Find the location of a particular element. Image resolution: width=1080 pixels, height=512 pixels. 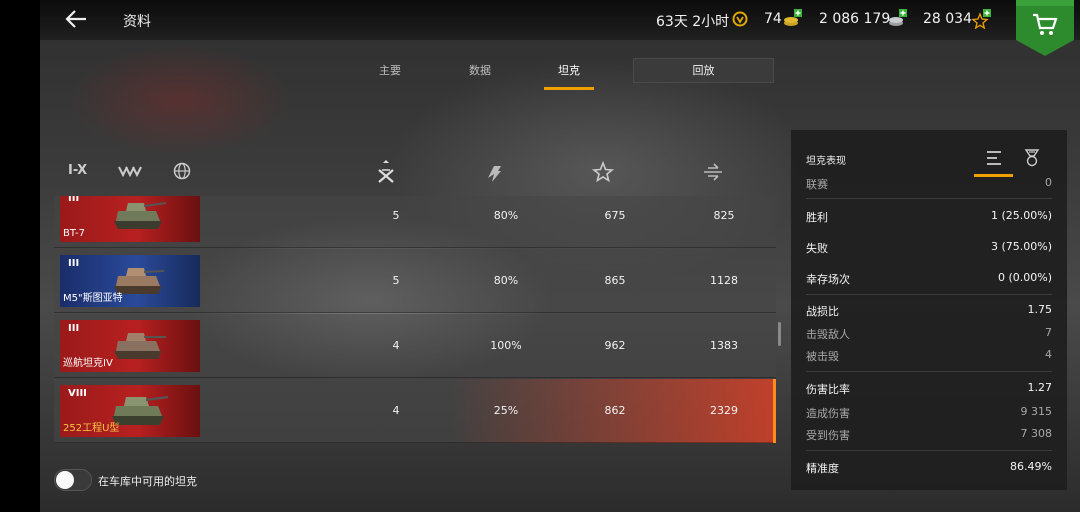

damage-dealt-row: 造成伤害 9 315 is located at coordinates (929, 414).